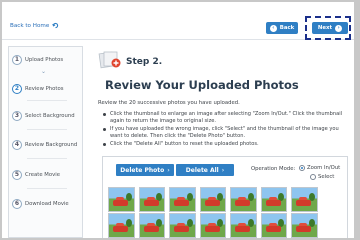 Image resolution: width=360 pixels, height=240 pixels. What do you see at coordinates (109, 60) in the screenshot?
I see `photos-step-icon` at bounding box center [109, 60].